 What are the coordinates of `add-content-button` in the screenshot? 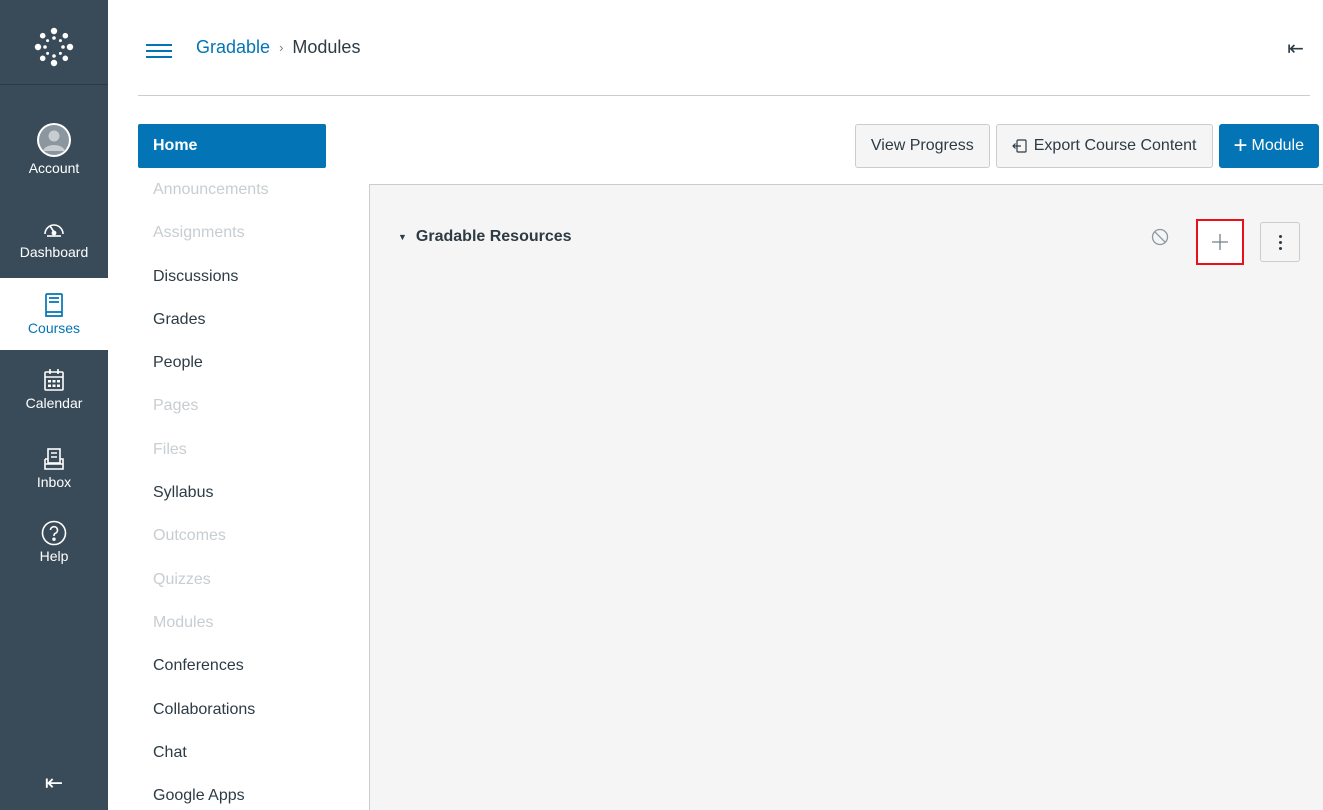 It's located at (1220, 242).